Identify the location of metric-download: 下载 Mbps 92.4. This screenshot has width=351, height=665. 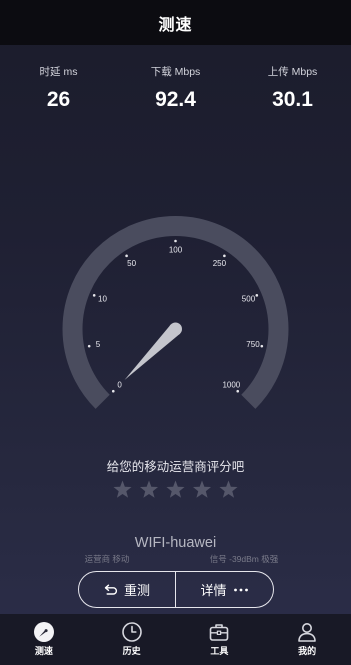
(175, 87).